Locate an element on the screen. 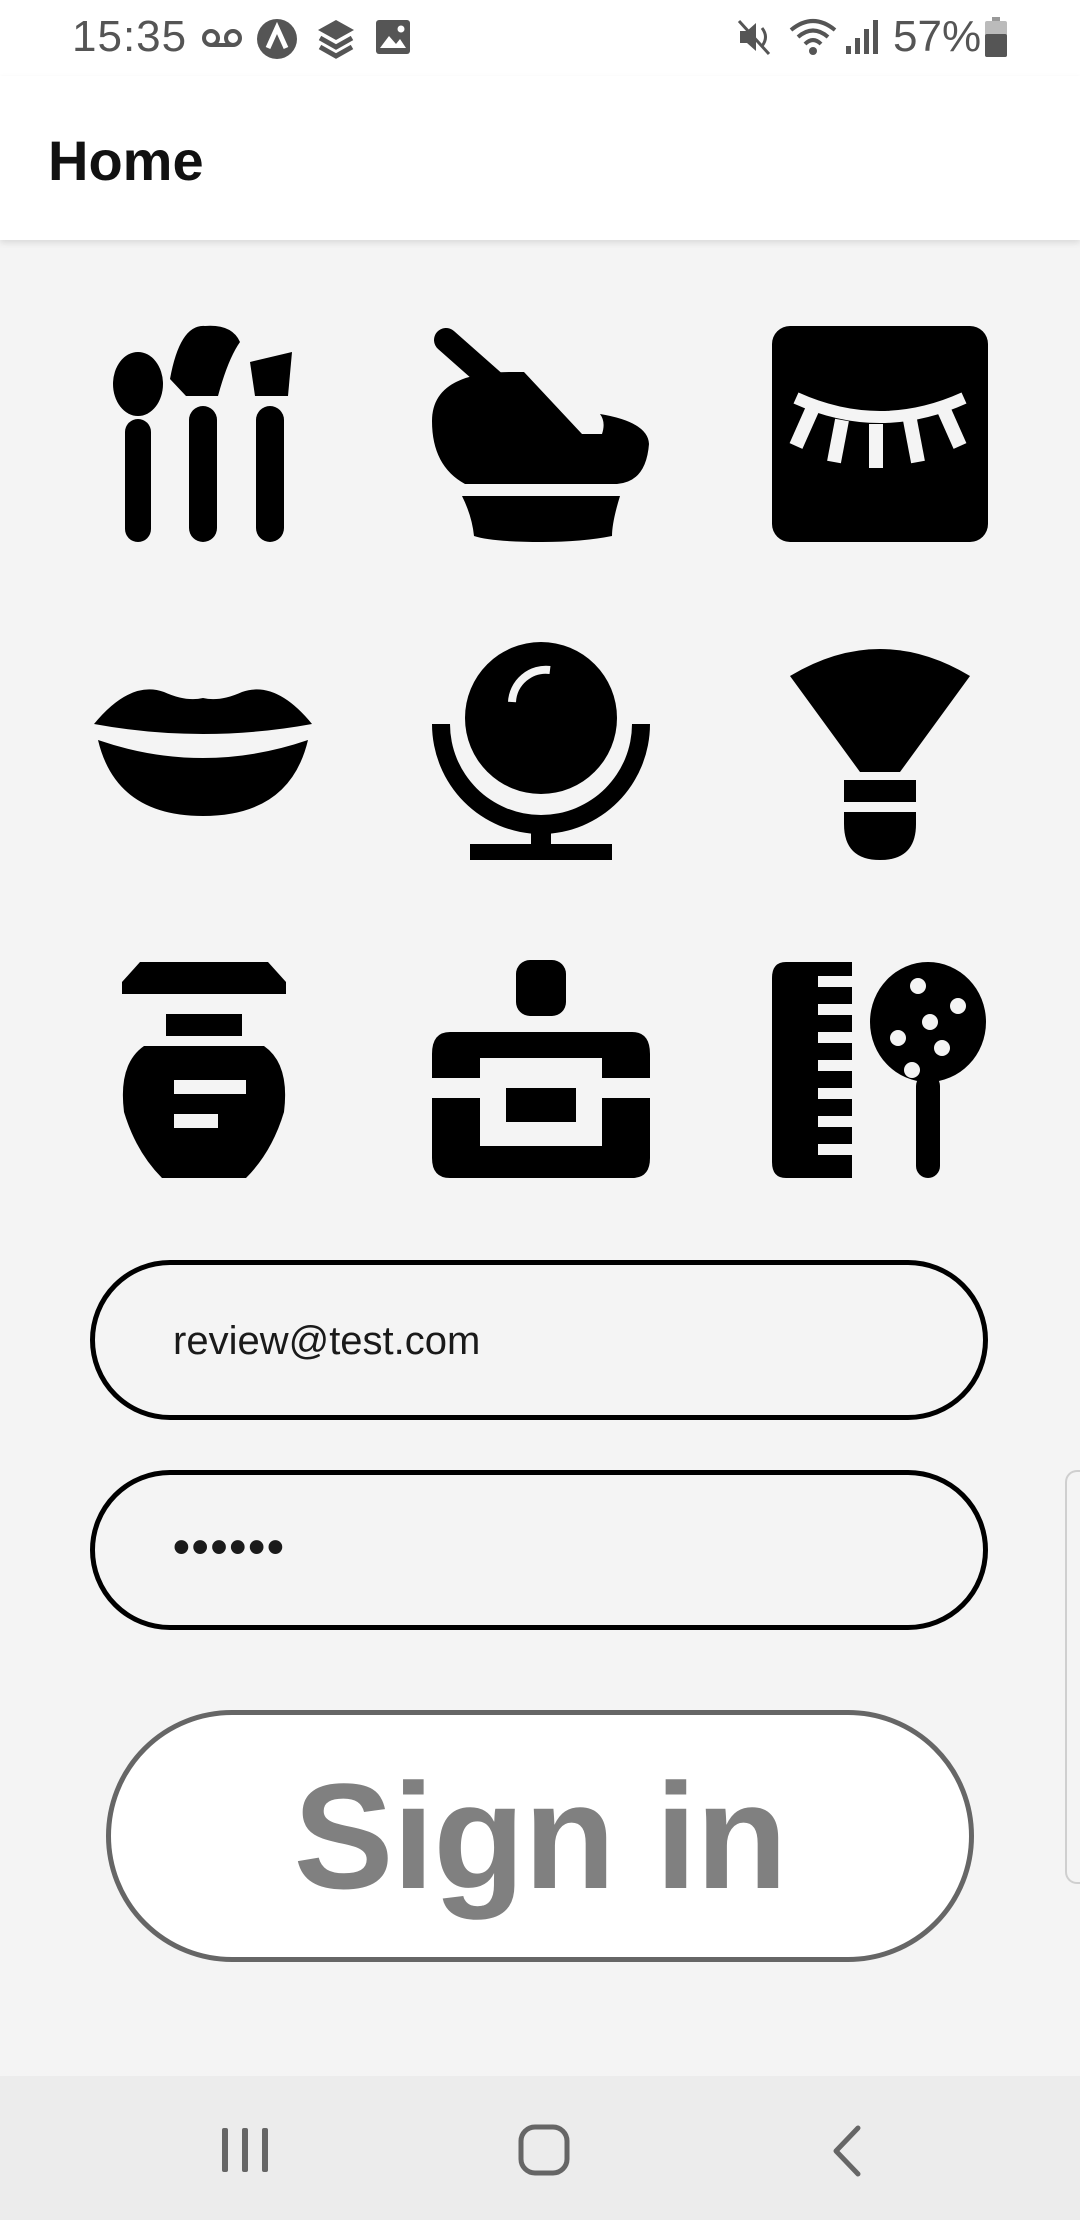  layers-icon is located at coordinates (336, 39).